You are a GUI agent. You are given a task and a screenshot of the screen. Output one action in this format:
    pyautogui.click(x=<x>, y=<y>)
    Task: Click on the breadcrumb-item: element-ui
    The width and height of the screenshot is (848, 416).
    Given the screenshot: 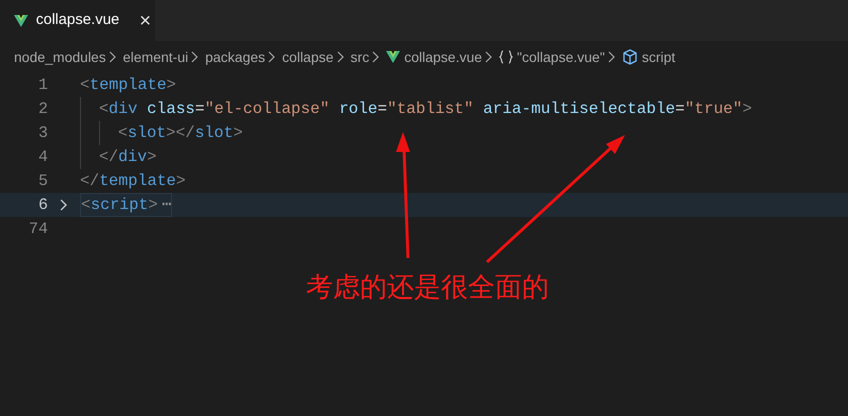 What is the action you would take?
    pyautogui.click(x=155, y=57)
    